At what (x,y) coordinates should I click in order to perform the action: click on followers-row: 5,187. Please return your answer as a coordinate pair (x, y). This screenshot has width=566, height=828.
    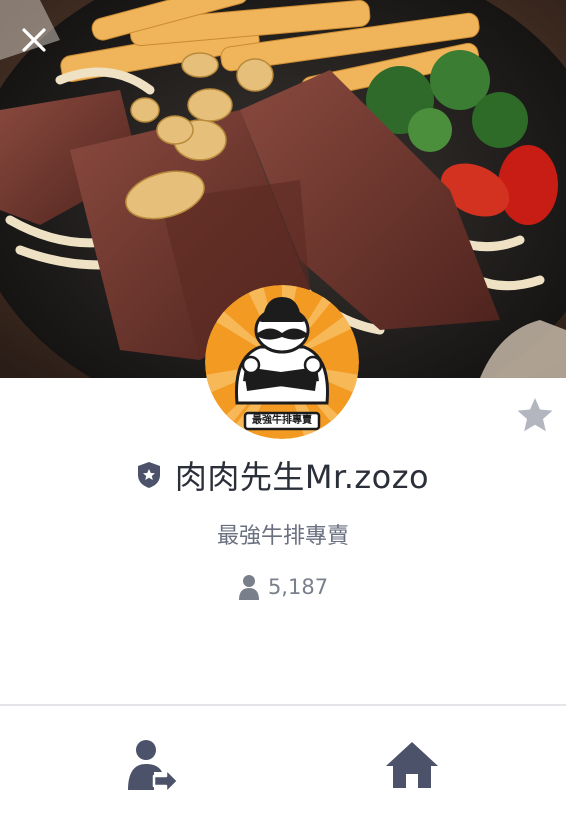
    Looking at the image, I should click on (283, 587).